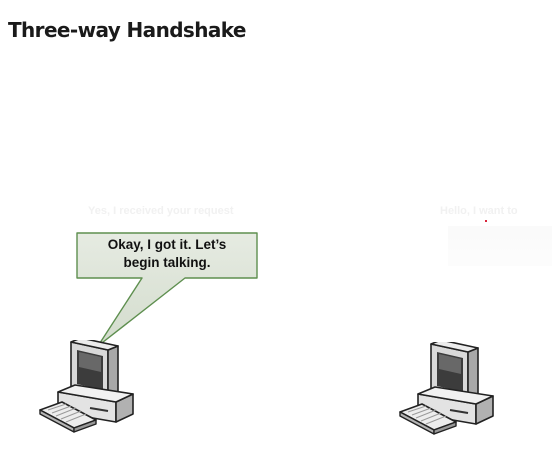  I want to click on callout-line-1: Okay, I got it. Let’s, so click(167, 244).